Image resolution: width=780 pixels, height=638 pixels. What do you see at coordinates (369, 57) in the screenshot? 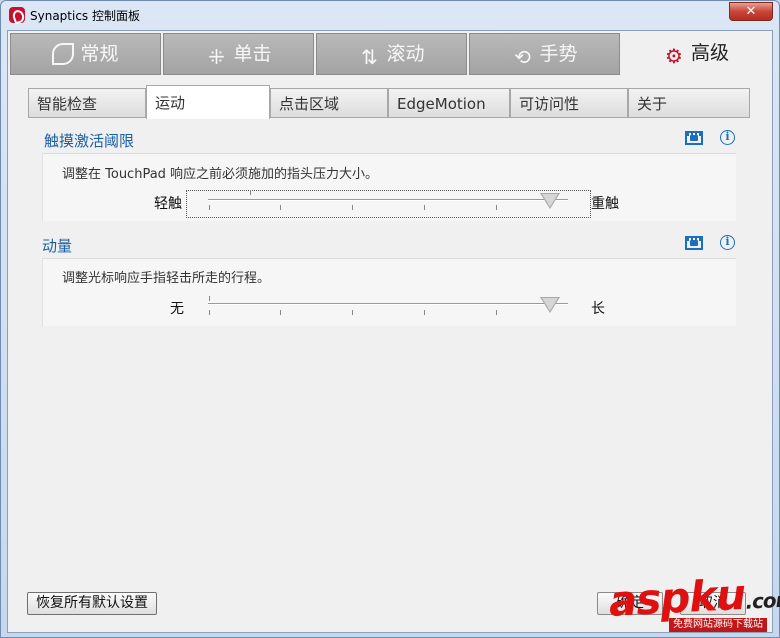
I see `scroll-arrows-icon: ⇅` at bounding box center [369, 57].